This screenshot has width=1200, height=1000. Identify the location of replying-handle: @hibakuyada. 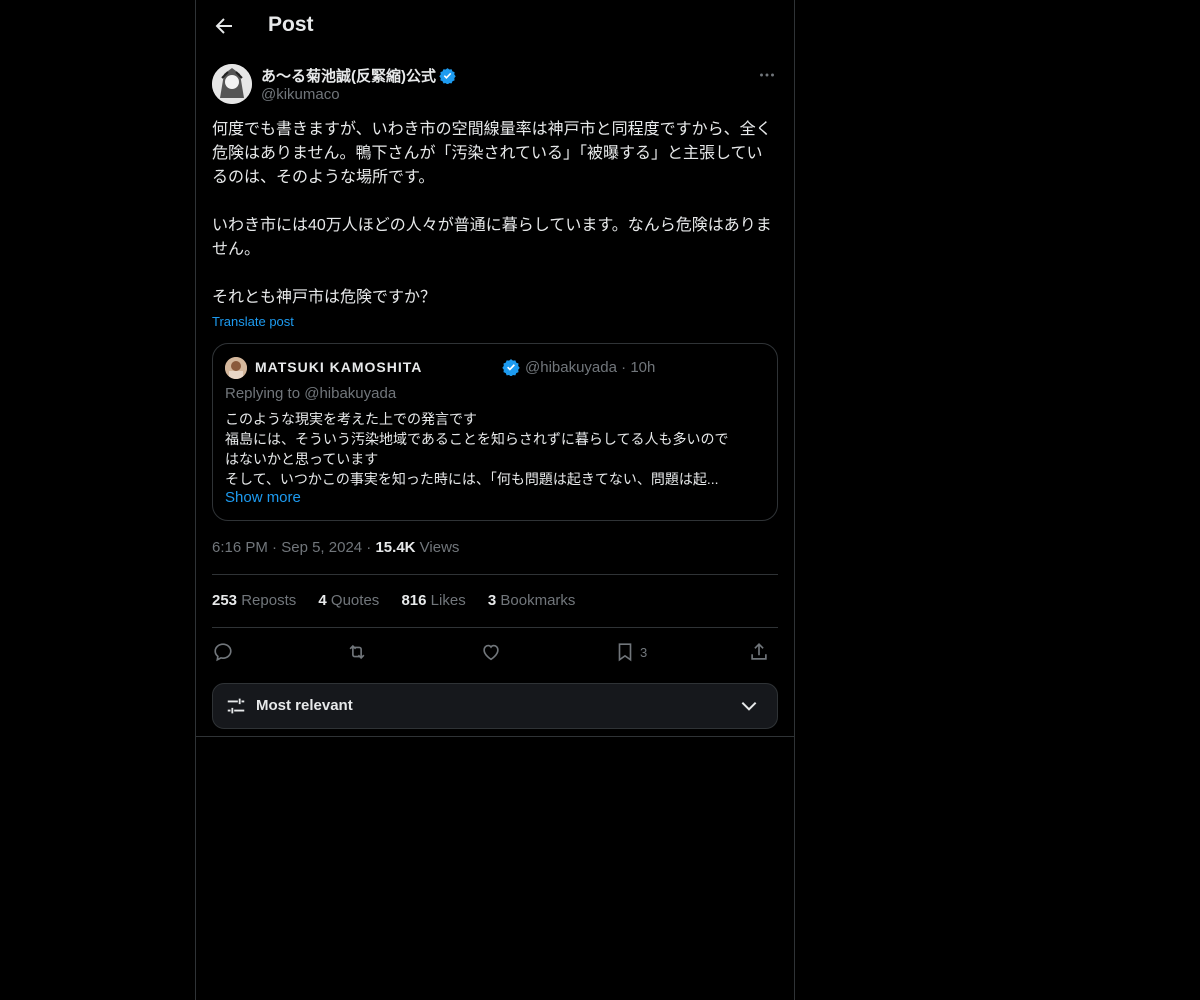
(350, 393).